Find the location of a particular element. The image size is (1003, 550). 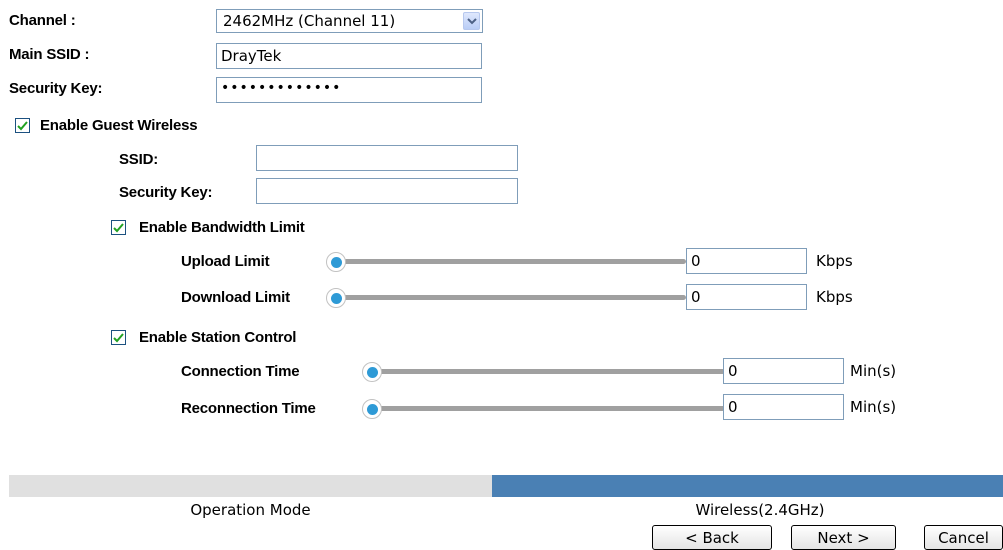

reconnection-time-slider-handle is located at coordinates (372, 409).